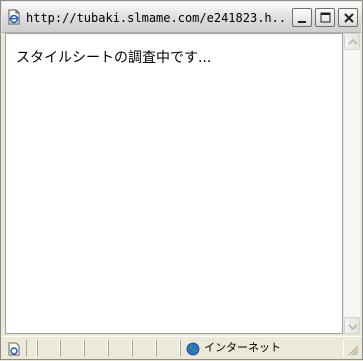 Image resolution: width=363 pixels, height=361 pixels. I want to click on maximize-icon, so click(325, 14).